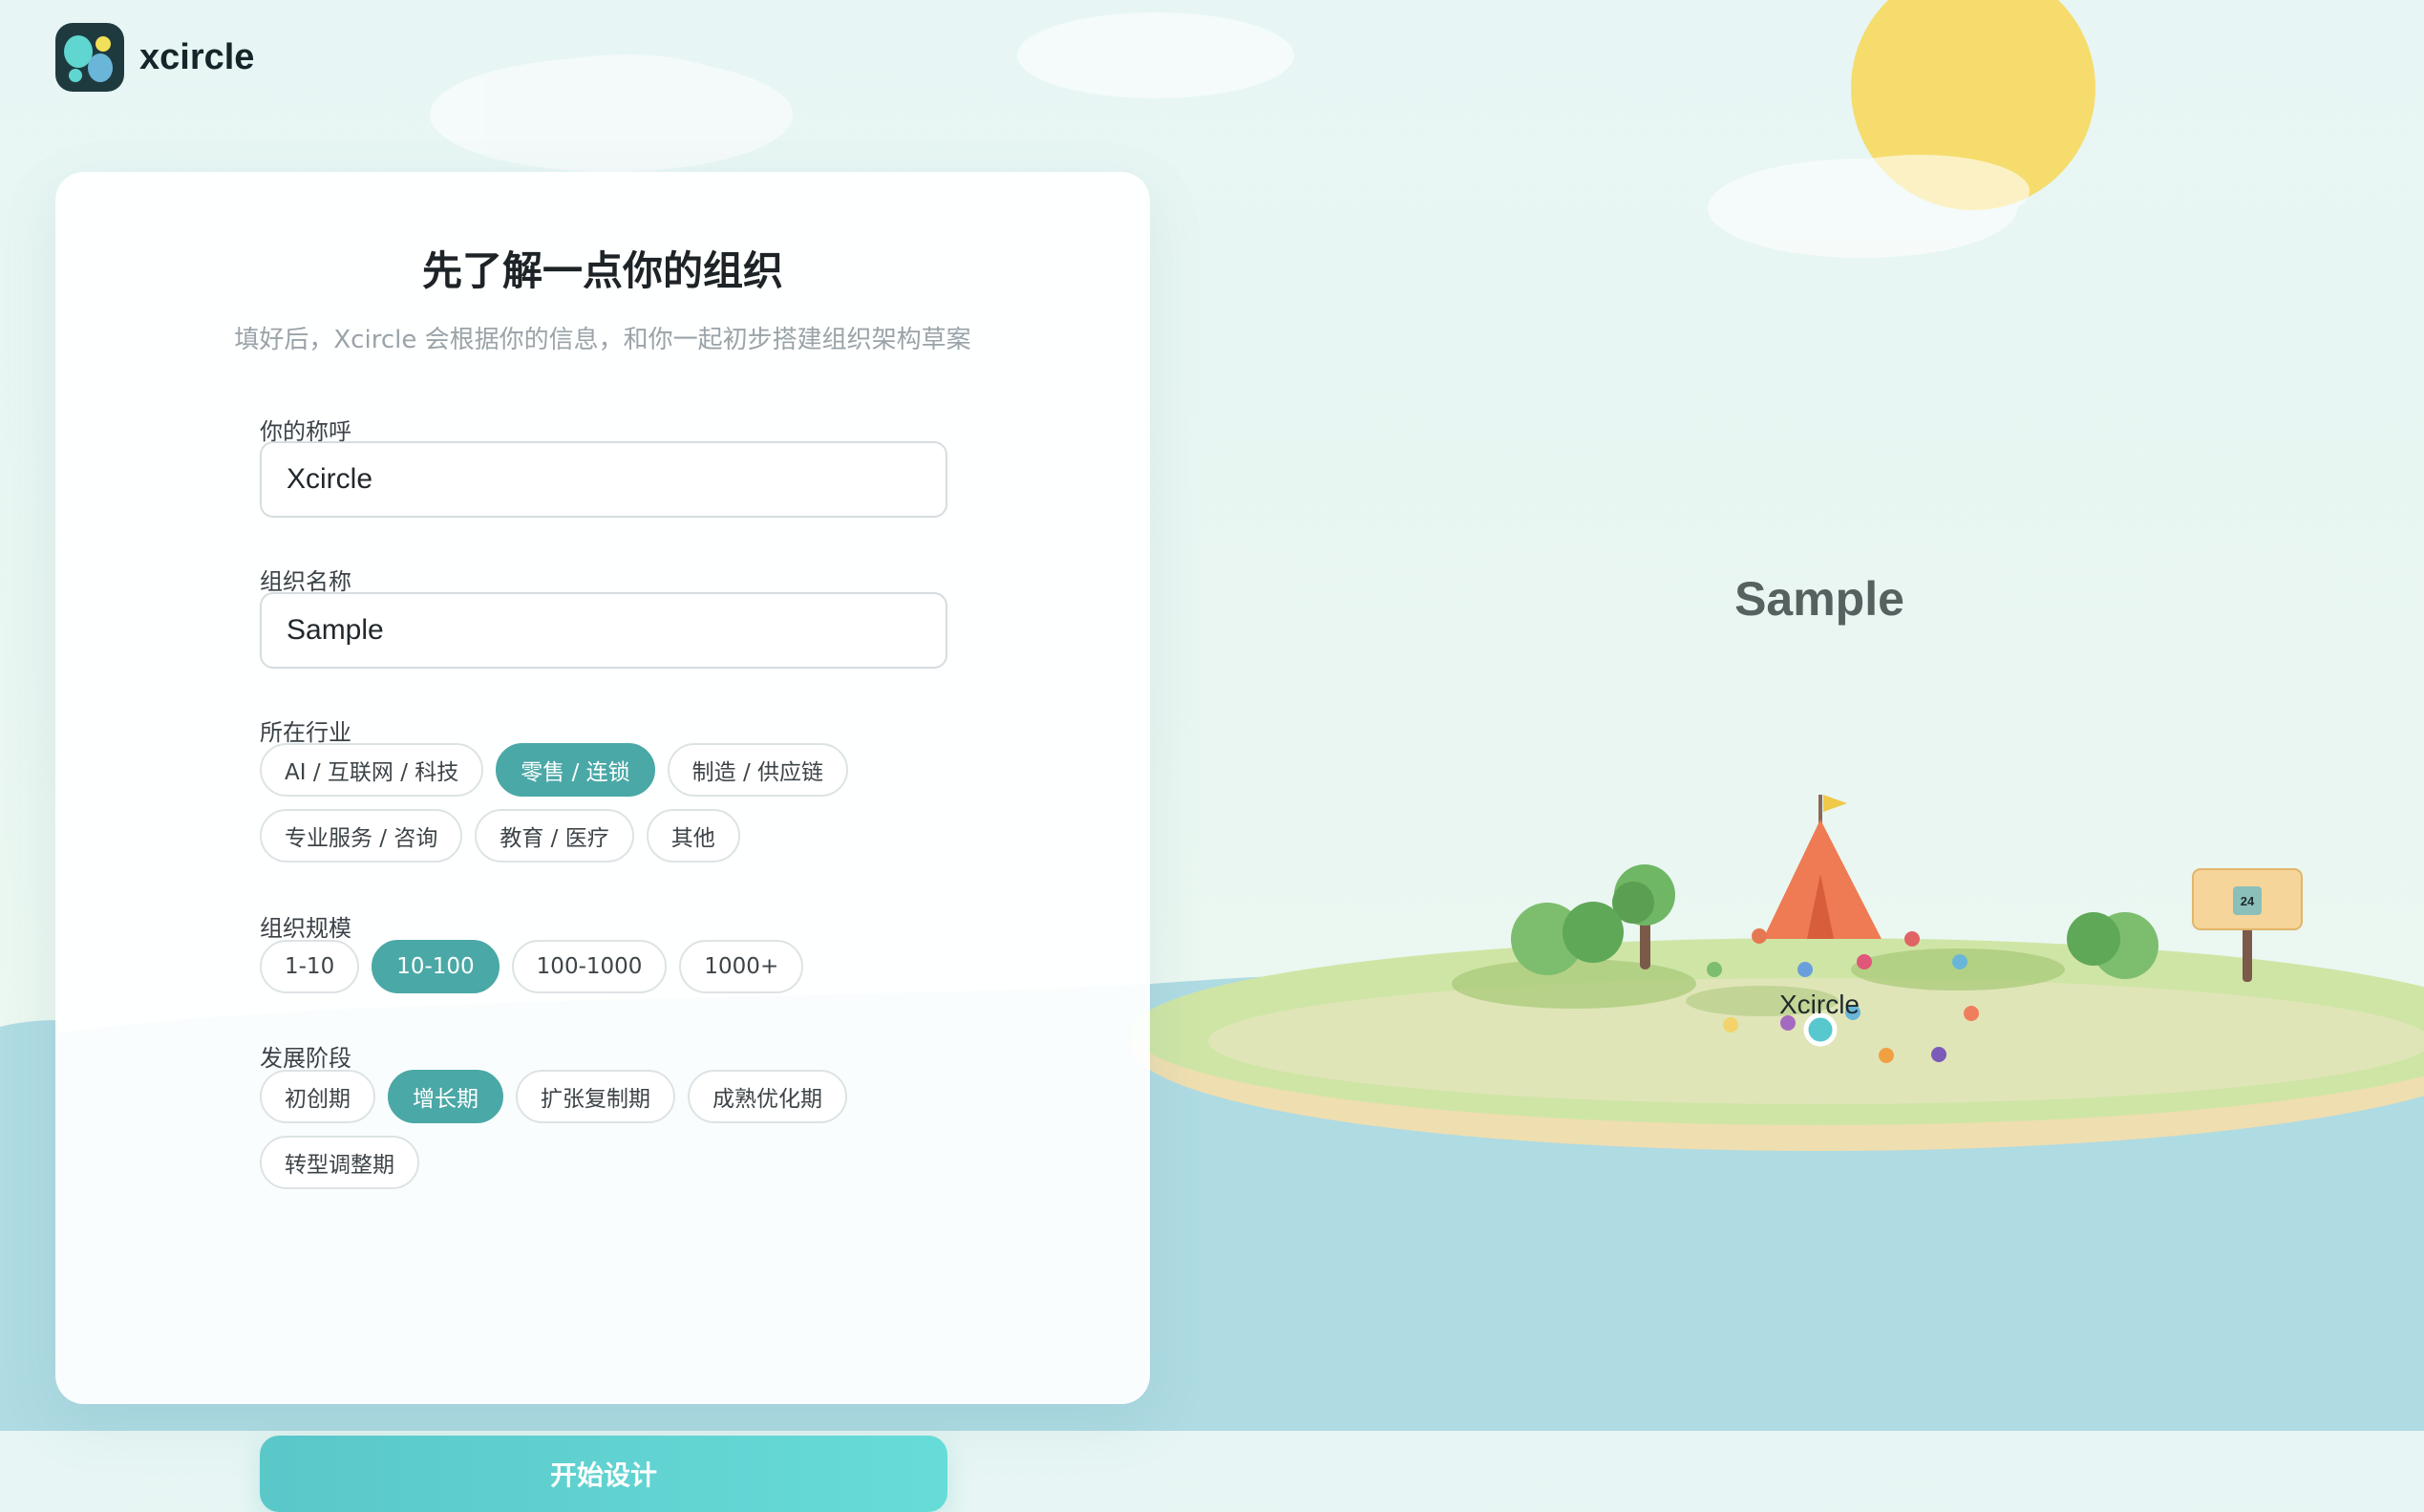  Describe the element at coordinates (603, 1474) in the screenshot. I see `start-design-button: 开始设计` at that location.